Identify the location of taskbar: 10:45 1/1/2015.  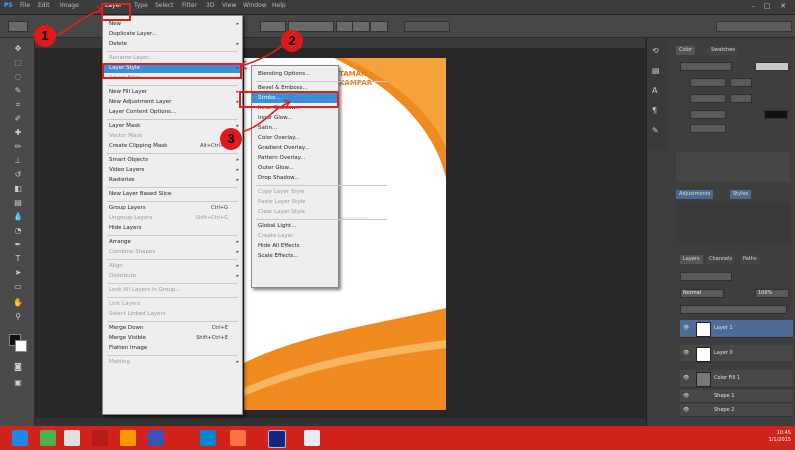
(397, 438).